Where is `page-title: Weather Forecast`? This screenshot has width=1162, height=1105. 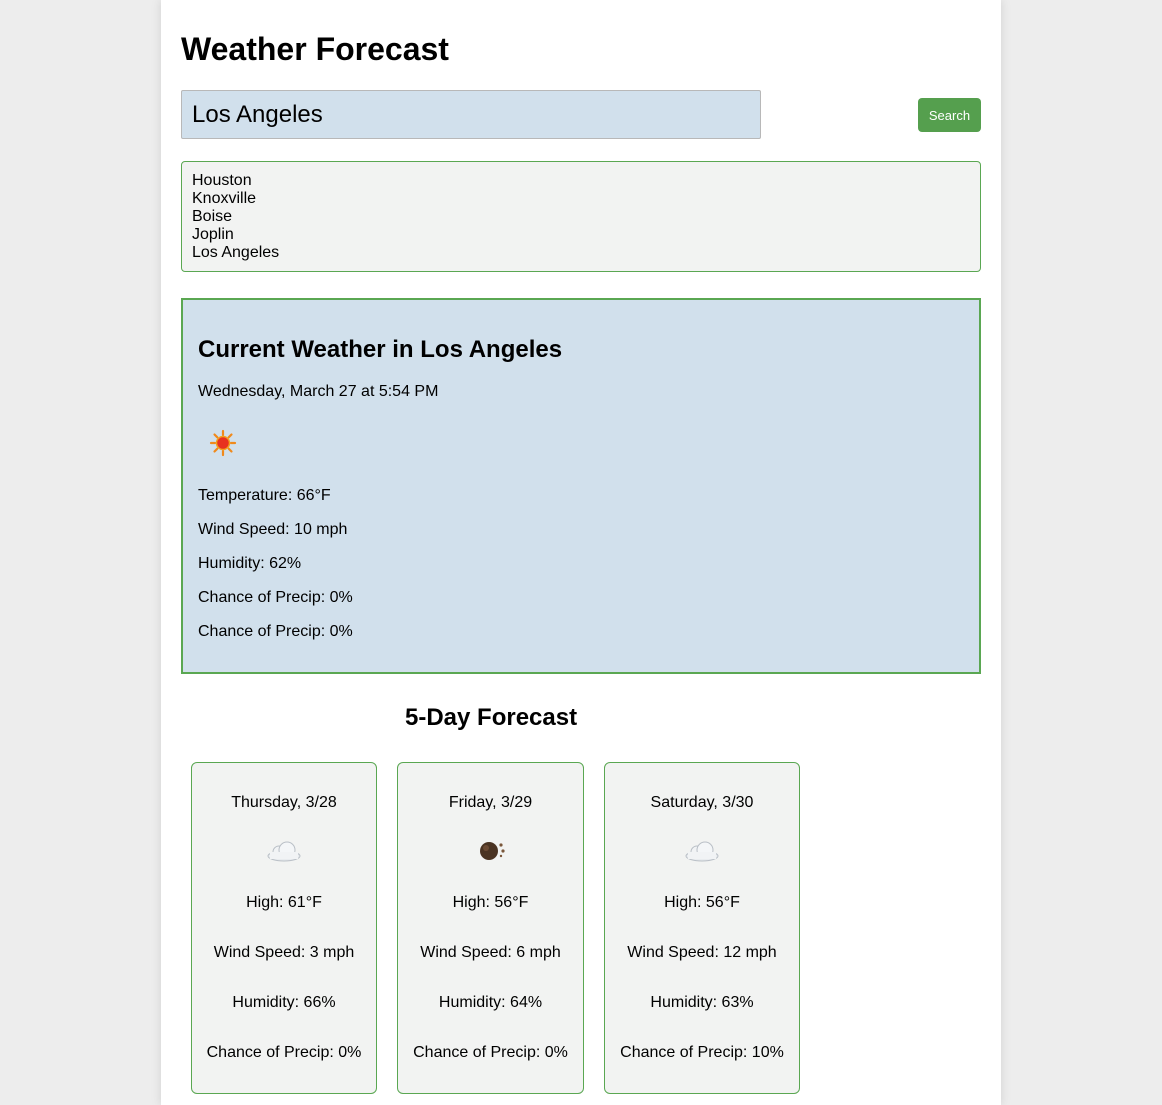 page-title: Weather Forecast is located at coordinates (315, 49).